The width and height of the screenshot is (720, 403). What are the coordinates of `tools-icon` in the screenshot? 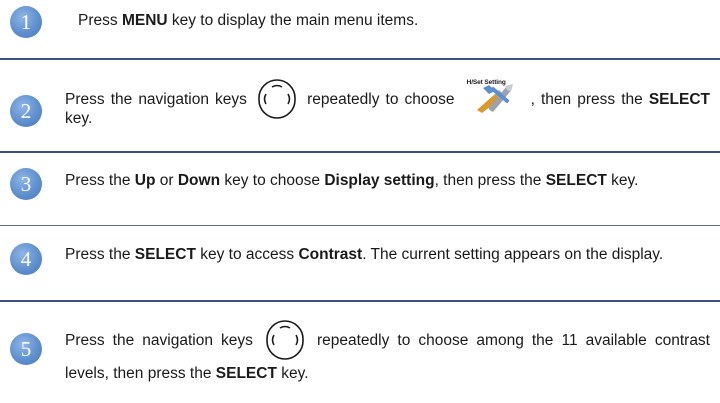 It's located at (494, 98).